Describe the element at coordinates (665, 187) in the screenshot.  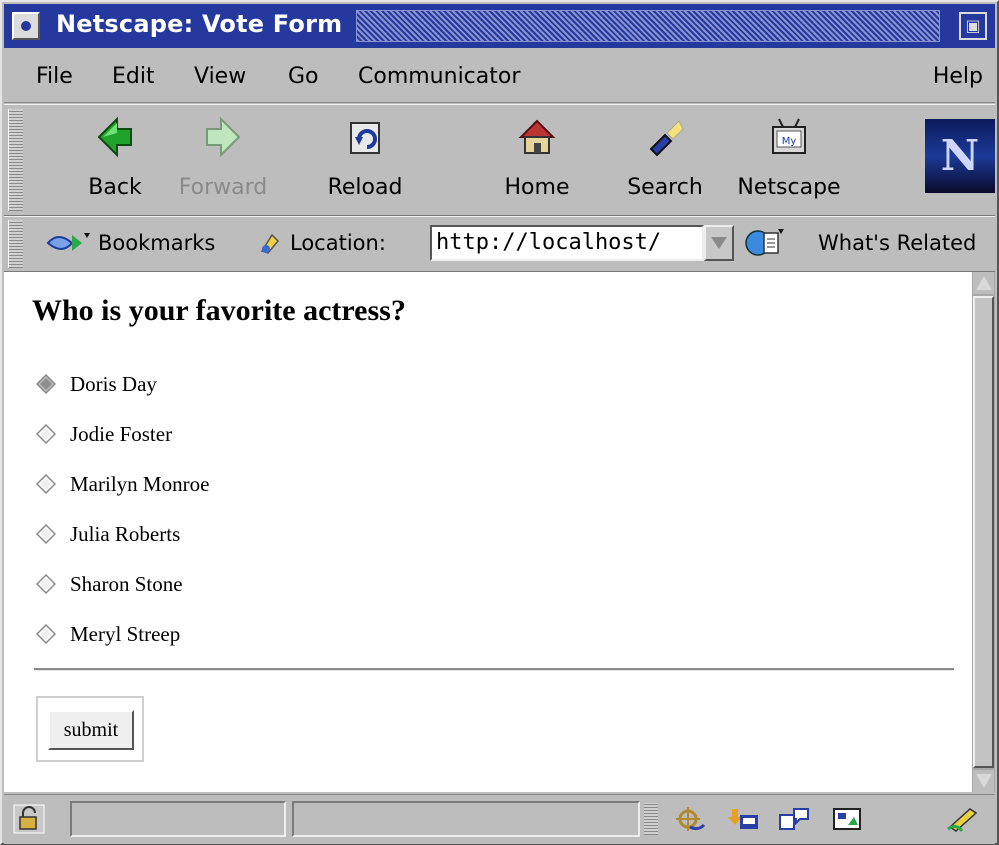
I see `search-label: Search` at that location.